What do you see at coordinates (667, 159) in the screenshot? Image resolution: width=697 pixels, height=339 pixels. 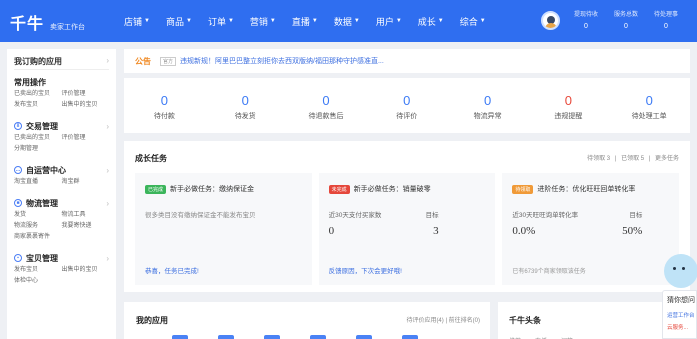 I see `more-tasks-link: 更多任务` at bounding box center [667, 159].